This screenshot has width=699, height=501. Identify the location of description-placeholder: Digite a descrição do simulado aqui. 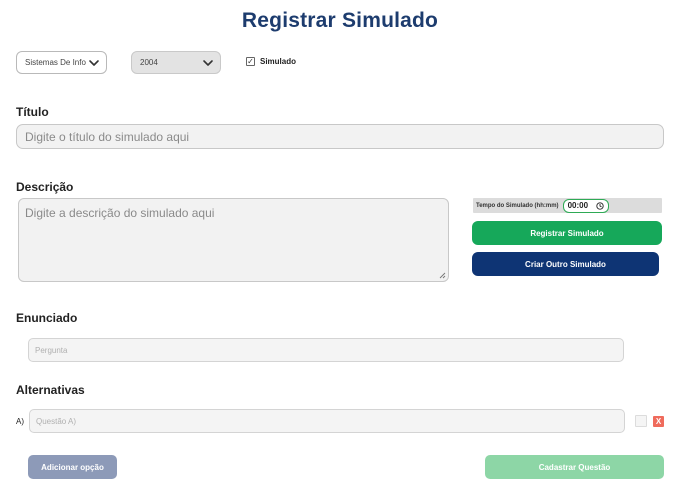
(120, 213).